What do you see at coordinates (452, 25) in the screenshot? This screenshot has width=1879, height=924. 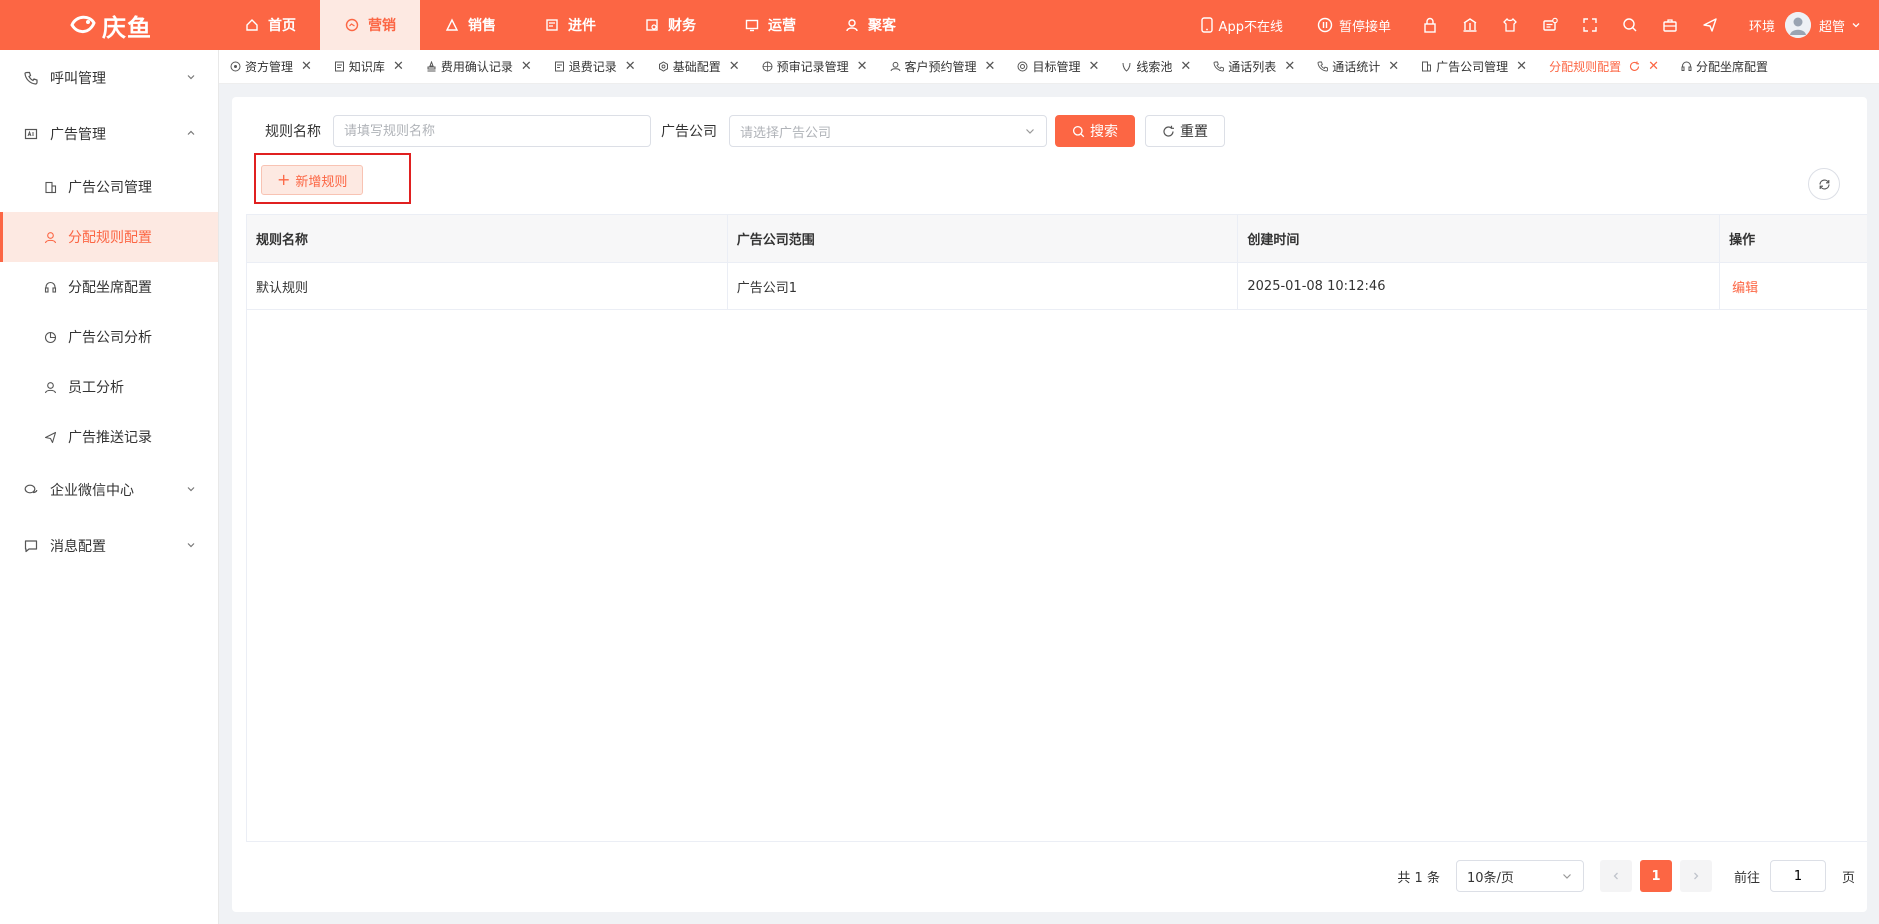 I see `sales-icon` at bounding box center [452, 25].